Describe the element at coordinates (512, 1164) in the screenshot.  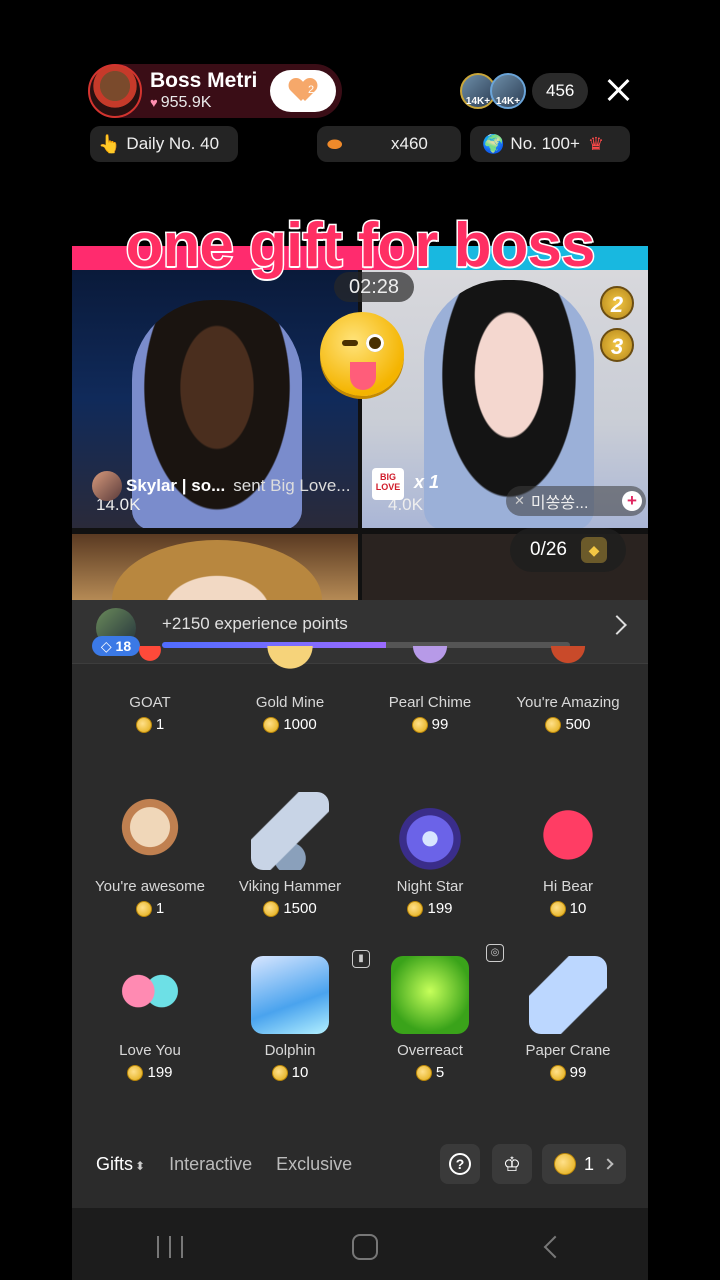
I see `crown-button: ♔` at that location.